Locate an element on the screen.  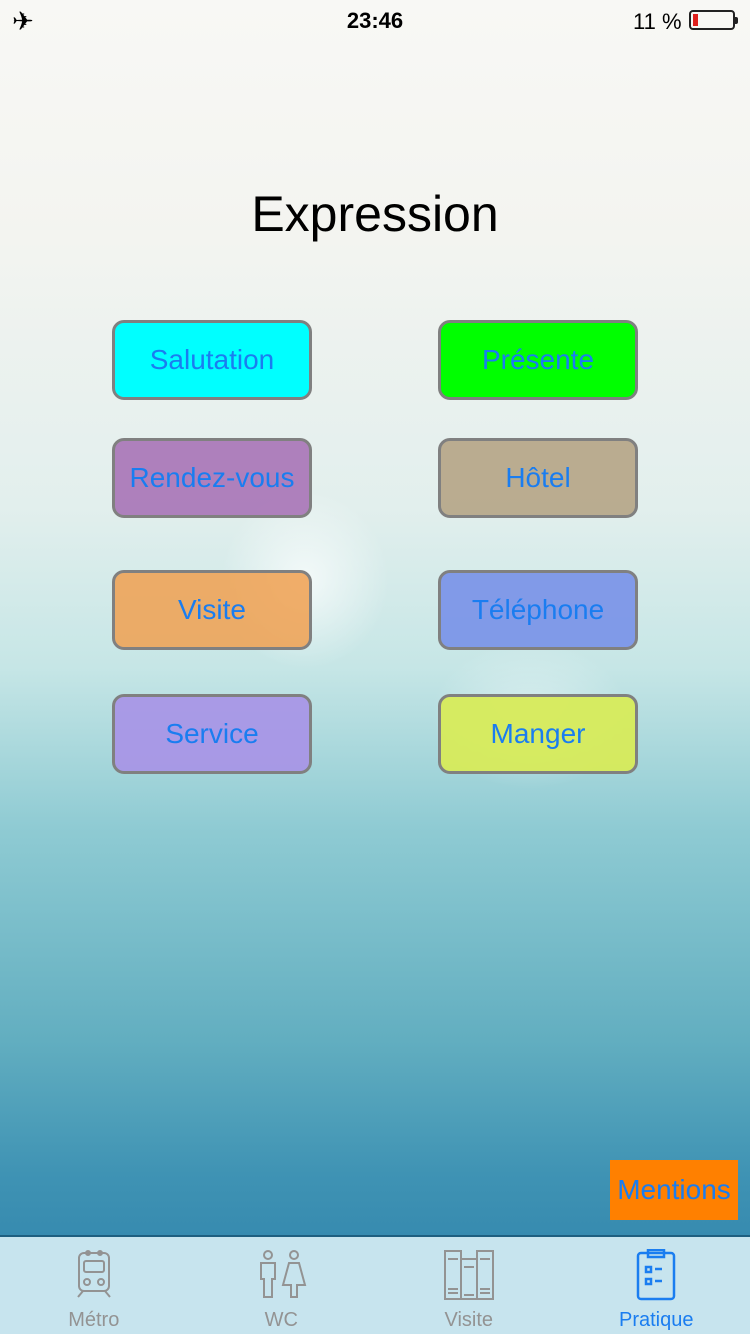
salutation-button: Salutation is located at coordinates (212, 360).